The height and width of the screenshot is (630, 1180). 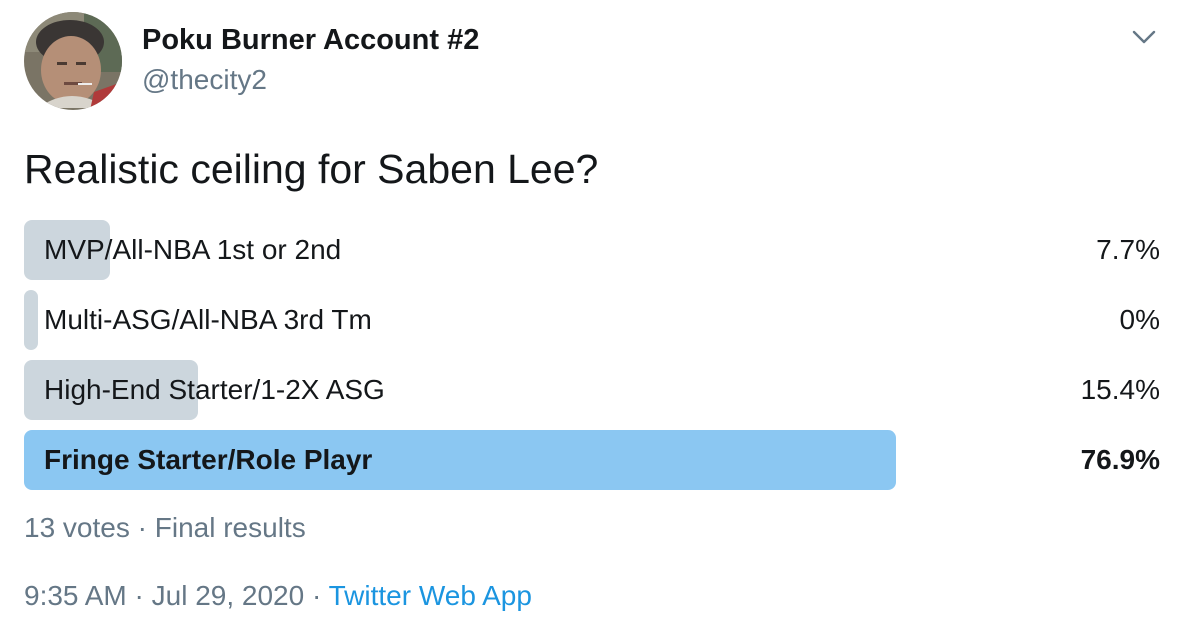 What do you see at coordinates (1144, 38) in the screenshot?
I see `chevron-down-icon` at bounding box center [1144, 38].